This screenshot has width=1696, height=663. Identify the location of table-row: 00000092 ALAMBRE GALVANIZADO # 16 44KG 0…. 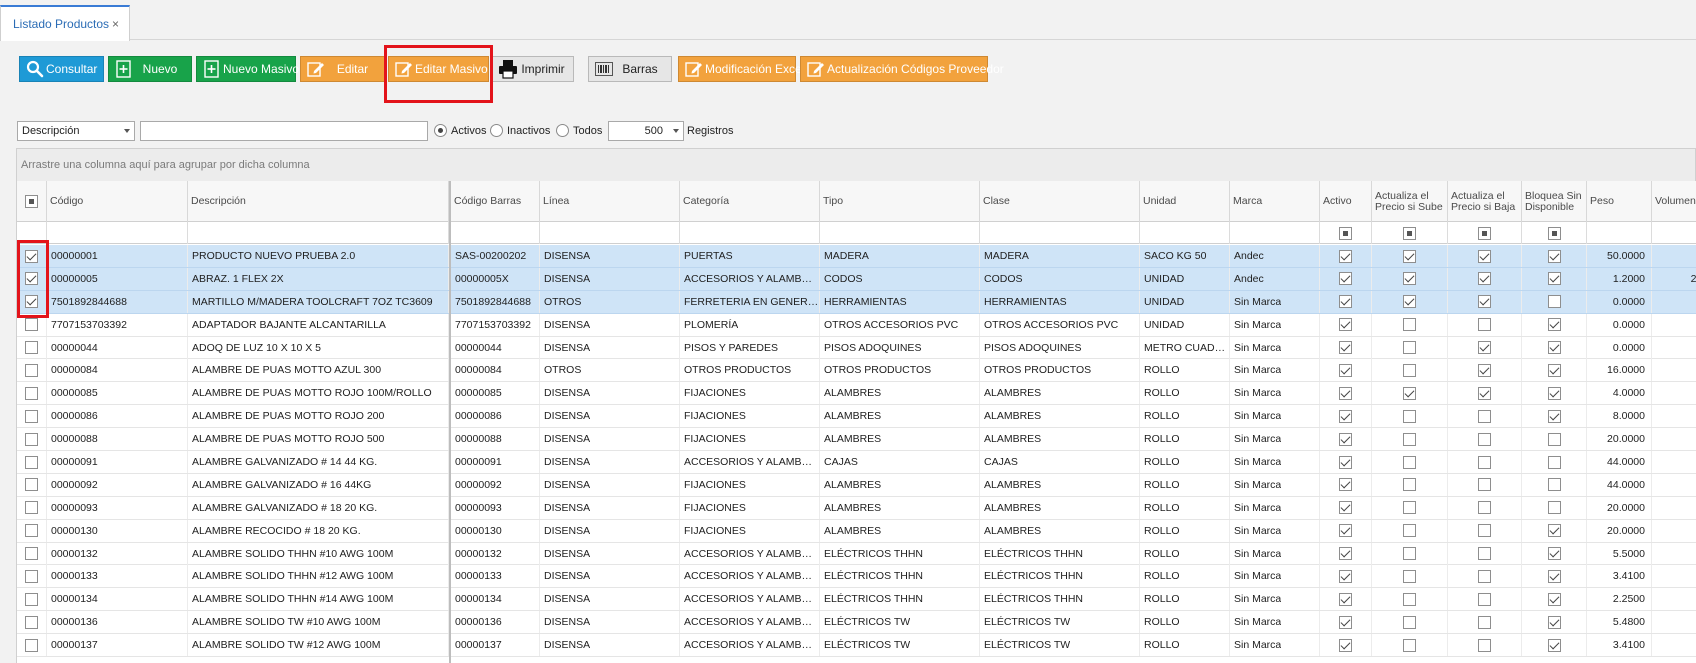
(856, 485).